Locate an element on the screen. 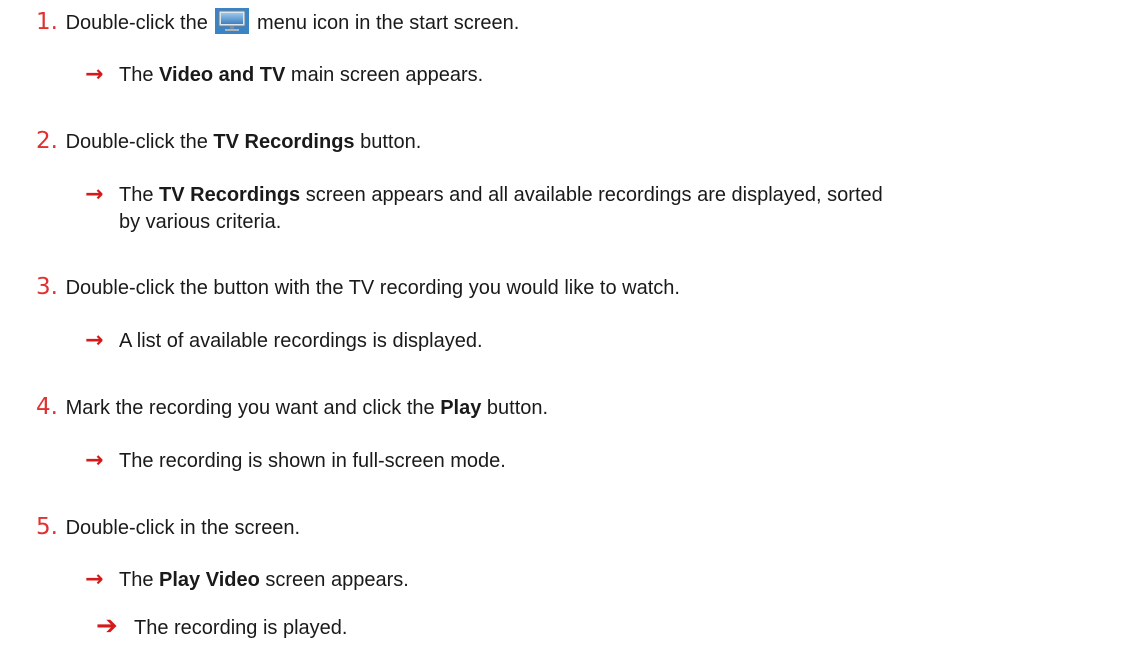 The image size is (1134, 646). step-text: Double-click in the screen. is located at coordinates (183, 528).